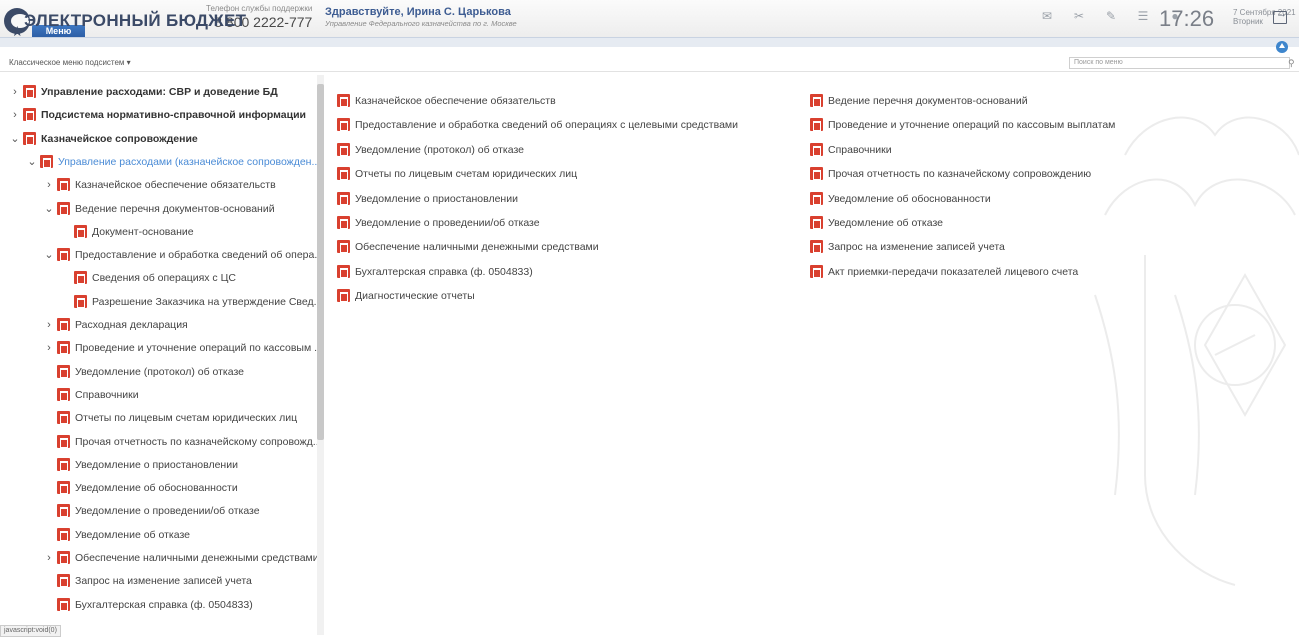  I want to click on tree-item: ⌄ Казначейское сопровождение, so click(157, 139).